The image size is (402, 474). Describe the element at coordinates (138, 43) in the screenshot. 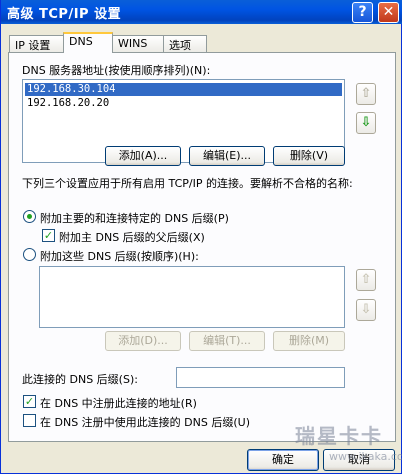

I see `tab-wins: WINS` at that location.